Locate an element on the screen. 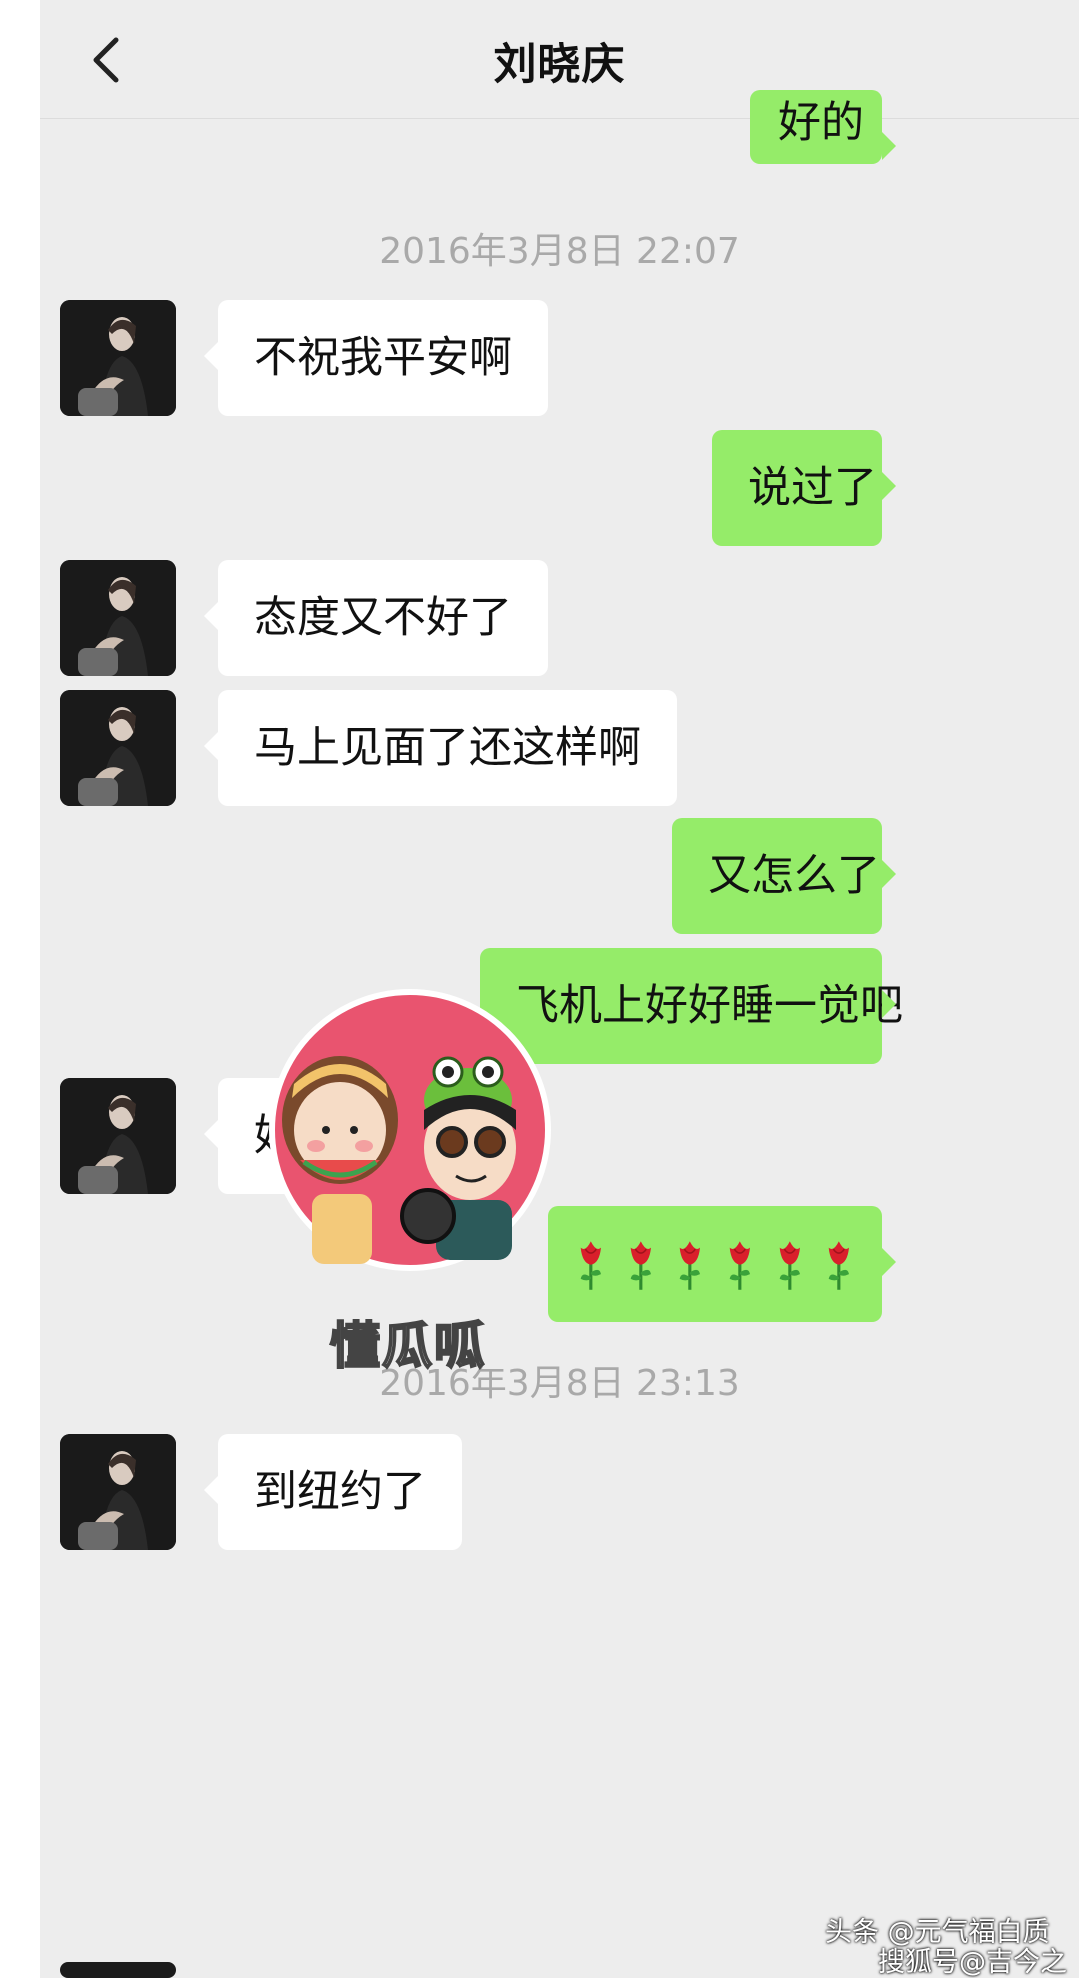 This screenshot has height=1978, width=1079. rose-emoji-row is located at coordinates (715, 1264).